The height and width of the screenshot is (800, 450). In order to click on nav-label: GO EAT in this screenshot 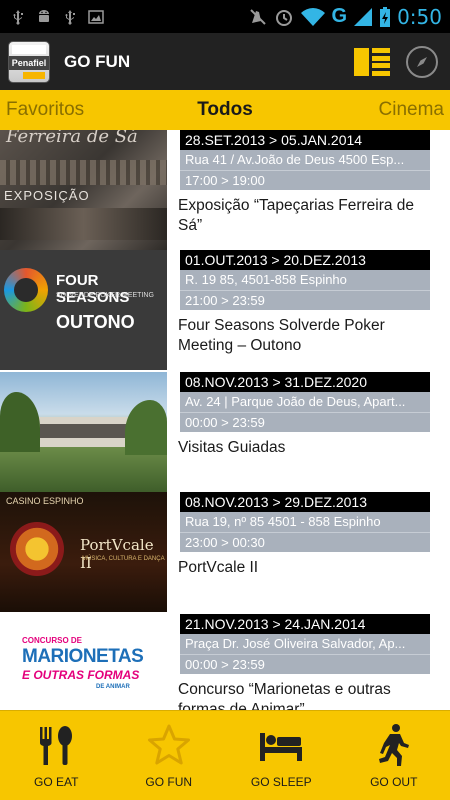, I will do `click(56, 782)`.